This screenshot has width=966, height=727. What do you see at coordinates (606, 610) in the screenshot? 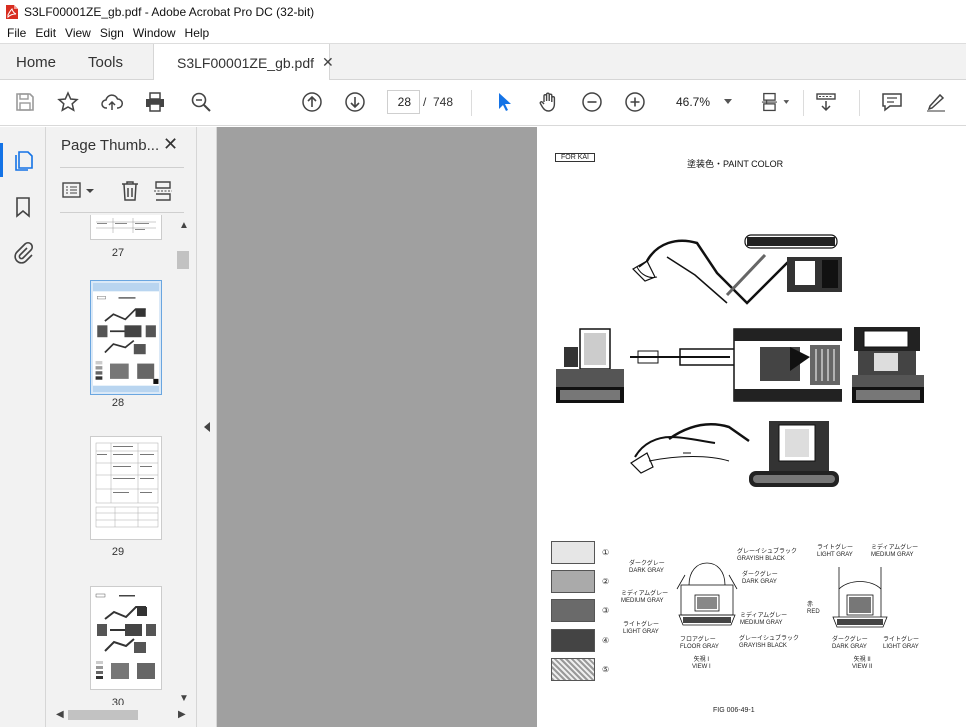
I see `swatch-label: ③` at bounding box center [606, 610].